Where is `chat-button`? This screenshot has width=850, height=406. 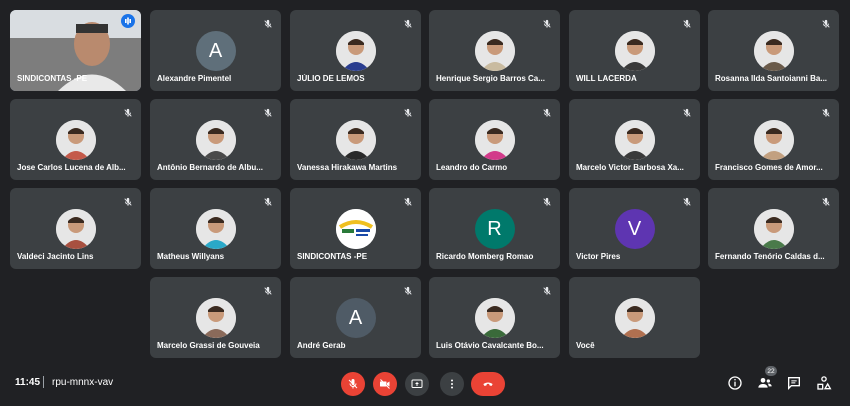 chat-button is located at coordinates (794, 383).